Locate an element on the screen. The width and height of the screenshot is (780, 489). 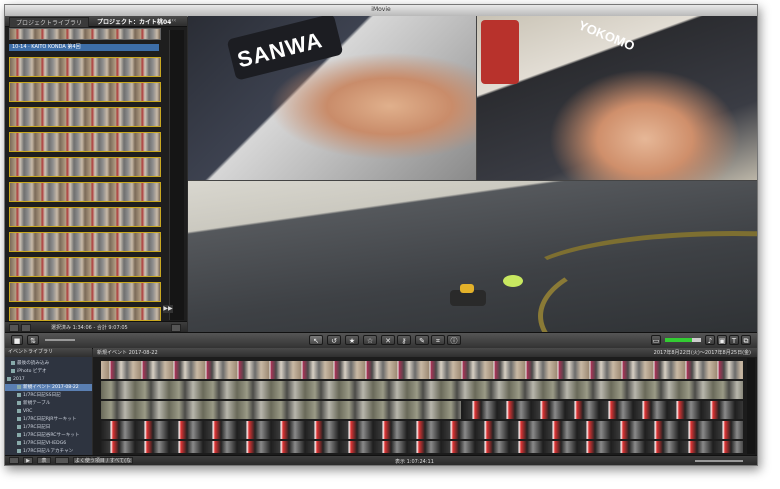
event-library-item: 1/7RC日記VI-IEDG6 is located at coordinates (48, 443).